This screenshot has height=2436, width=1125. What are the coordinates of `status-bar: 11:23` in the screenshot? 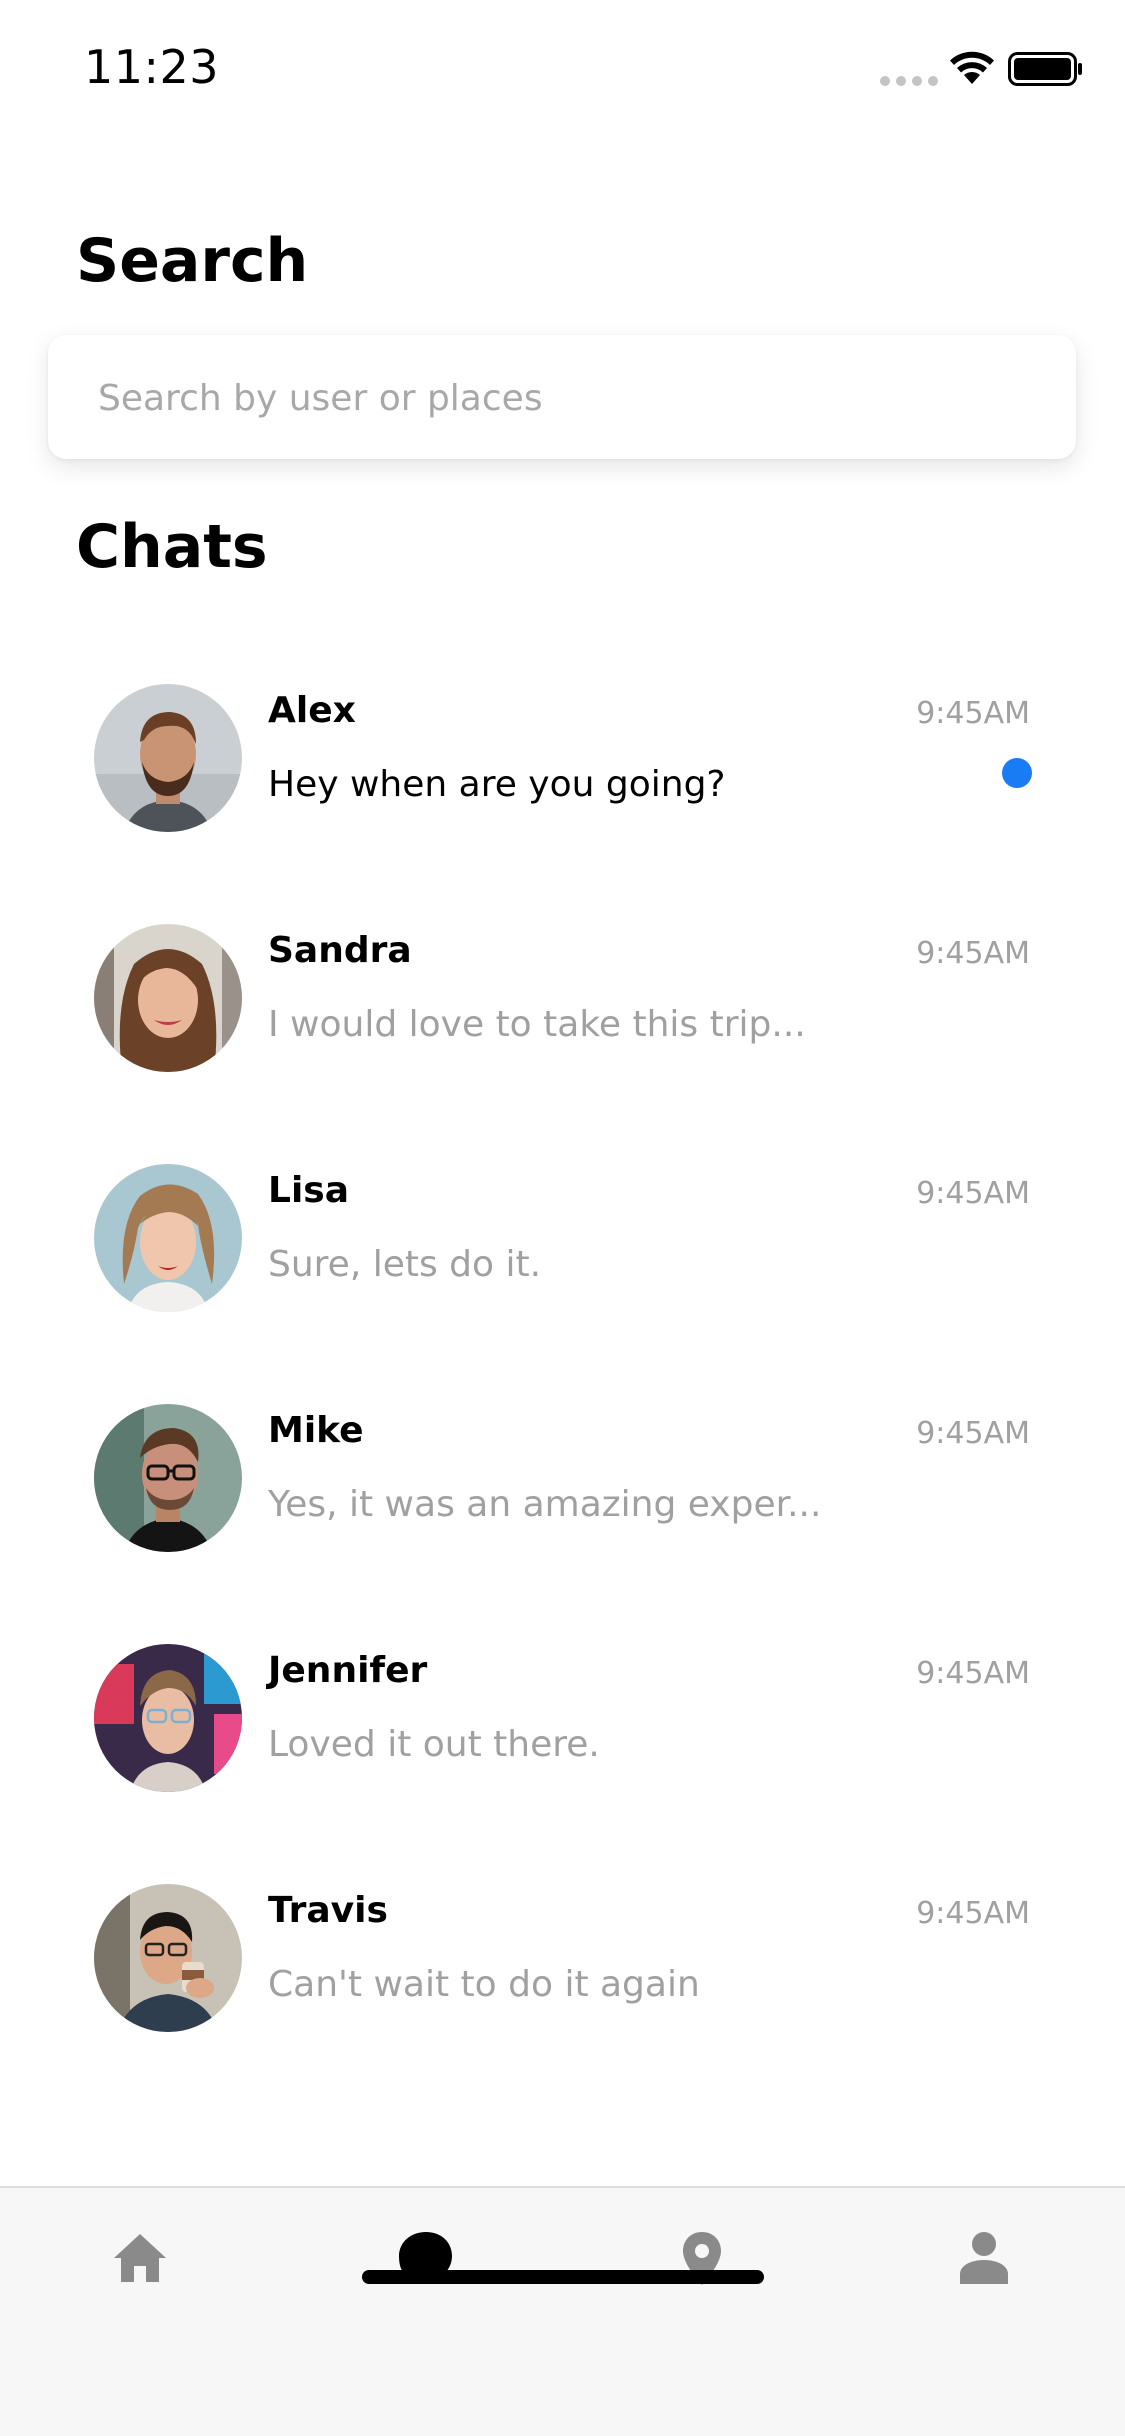 It's located at (562, 70).